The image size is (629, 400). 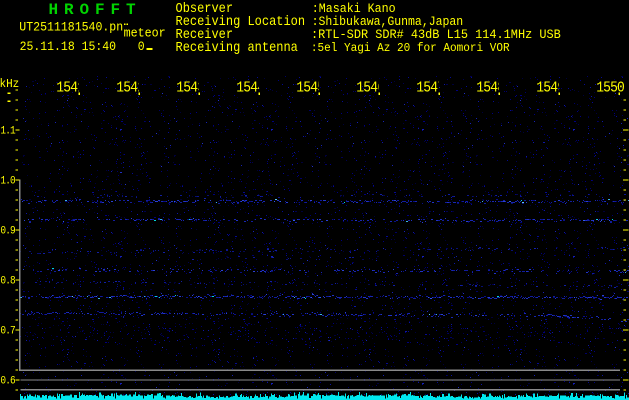 What do you see at coordinates (7, 132) in the screenshot?
I see `svg-text: 1.1` at bounding box center [7, 132].